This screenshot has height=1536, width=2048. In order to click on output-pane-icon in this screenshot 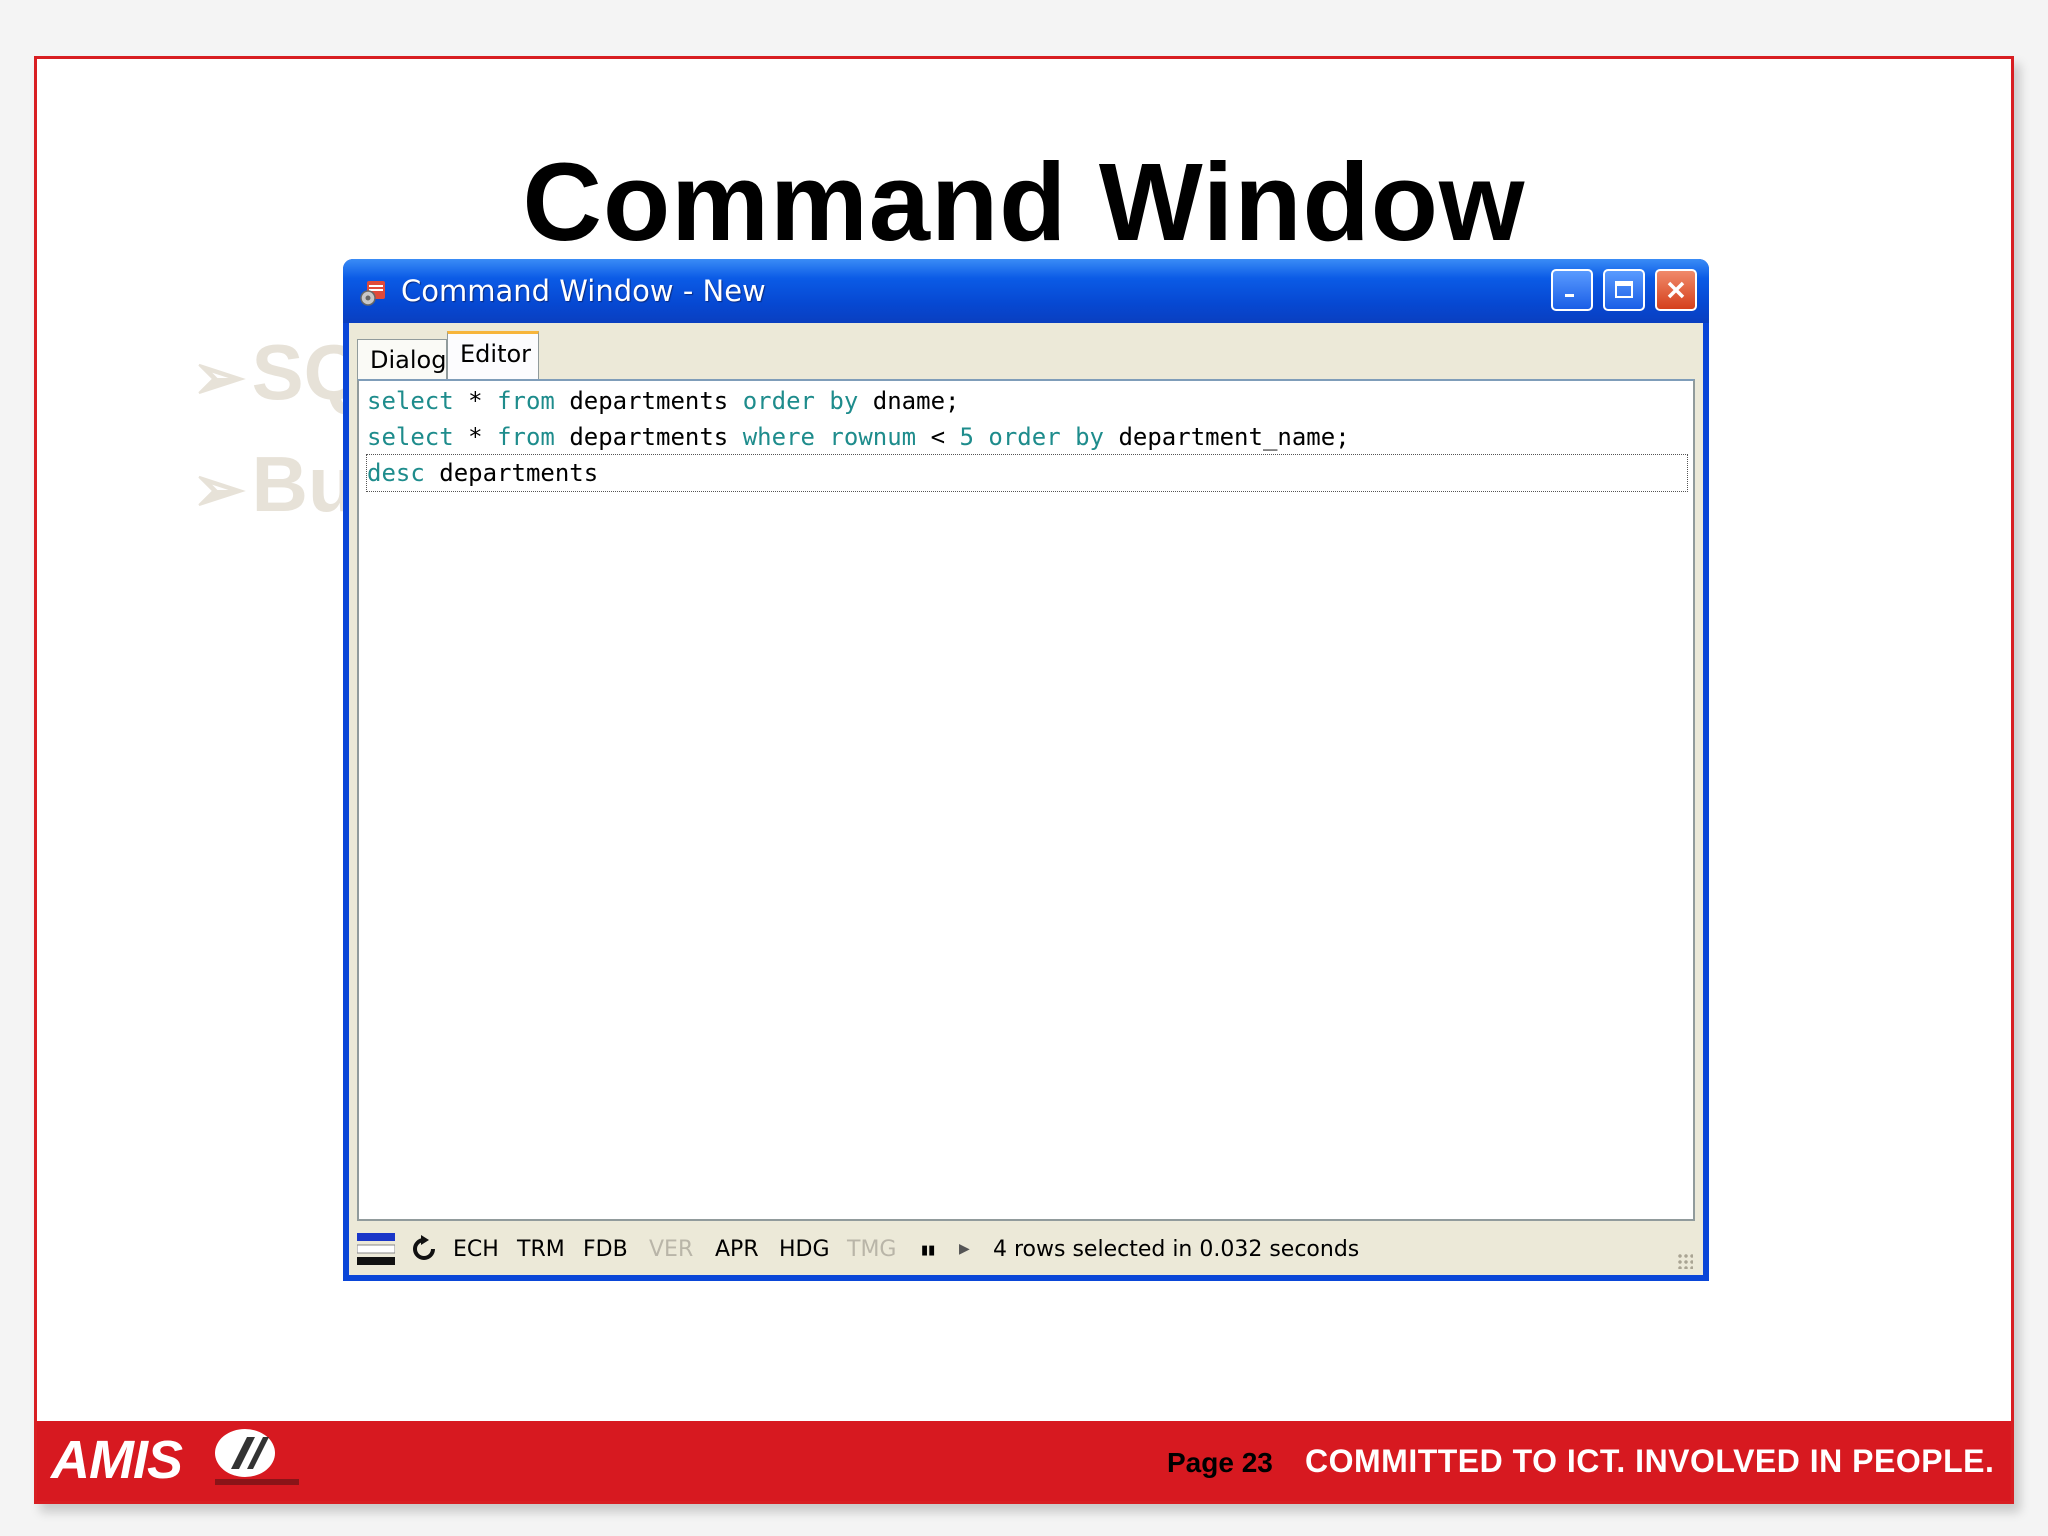, I will do `click(376, 1249)`.